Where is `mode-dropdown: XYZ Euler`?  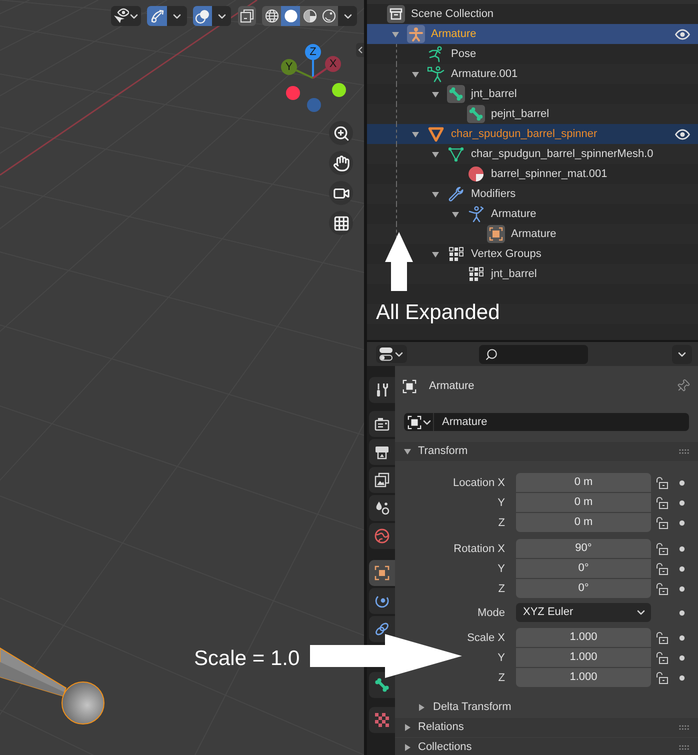
mode-dropdown: XYZ Euler is located at coordinates (583, 612).